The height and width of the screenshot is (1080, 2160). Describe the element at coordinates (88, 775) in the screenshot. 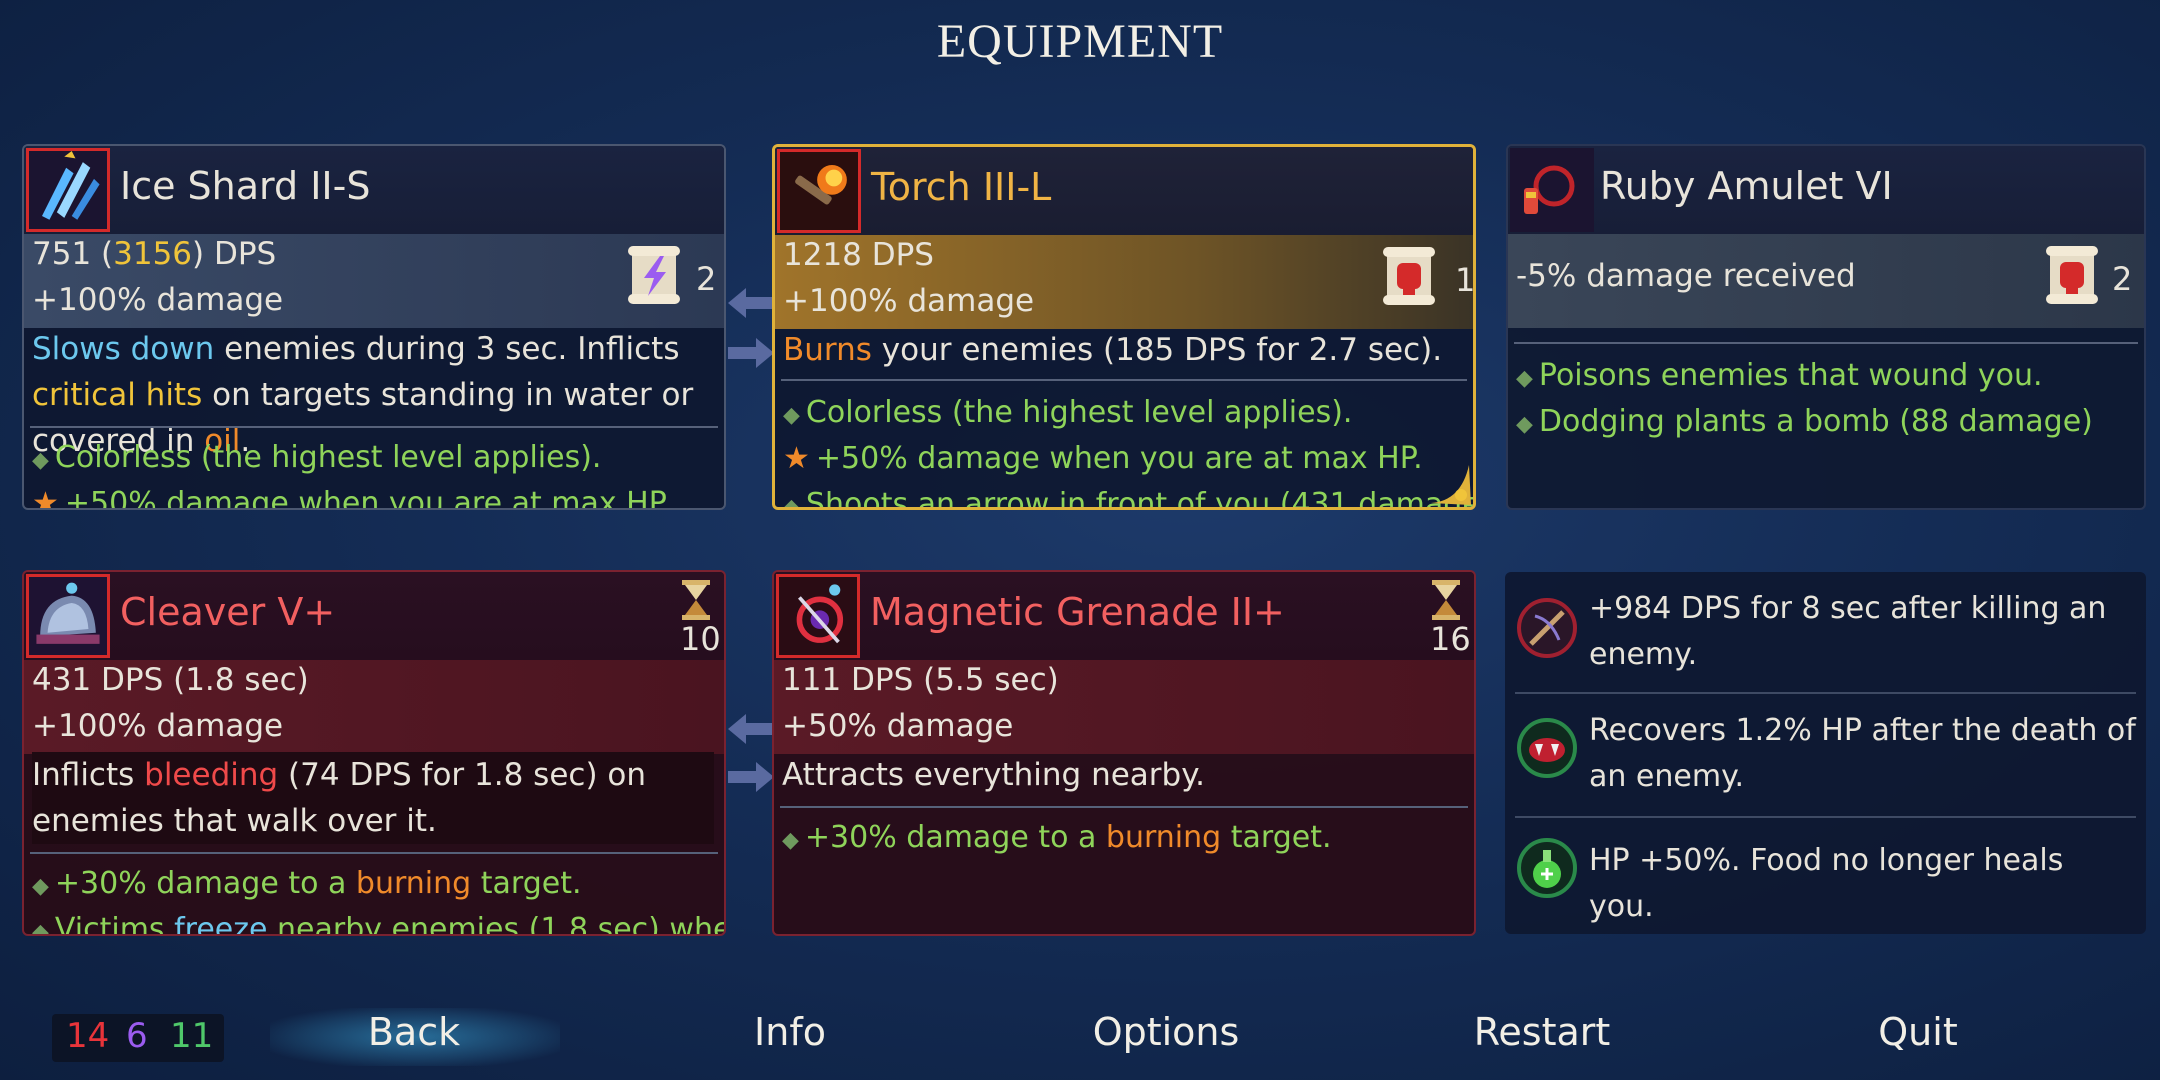

I see `desc-text: Inflicts` at that location.